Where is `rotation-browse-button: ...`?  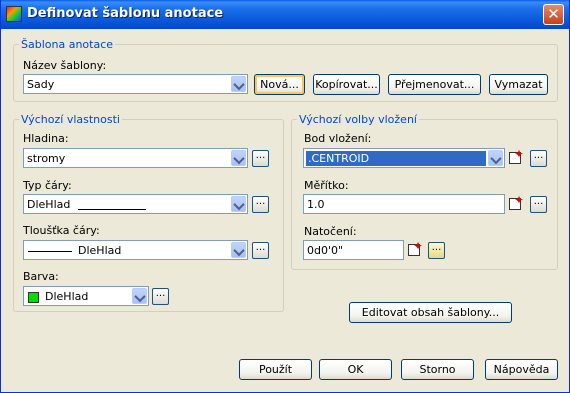
rotation-browse-button: ... is located at coordinates (436, 250).